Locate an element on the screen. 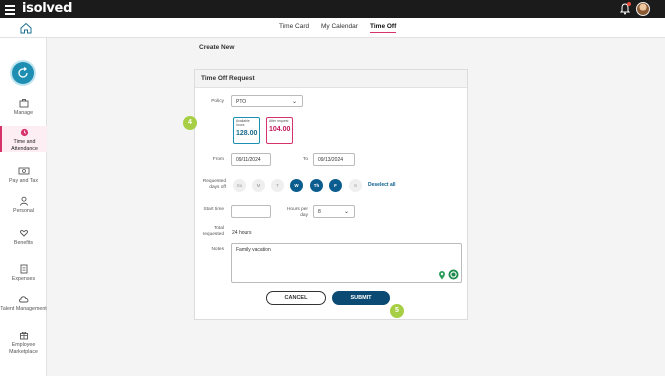 This screenshot has width=665, height=376. gift-icon is located at coordinates (23, 335).